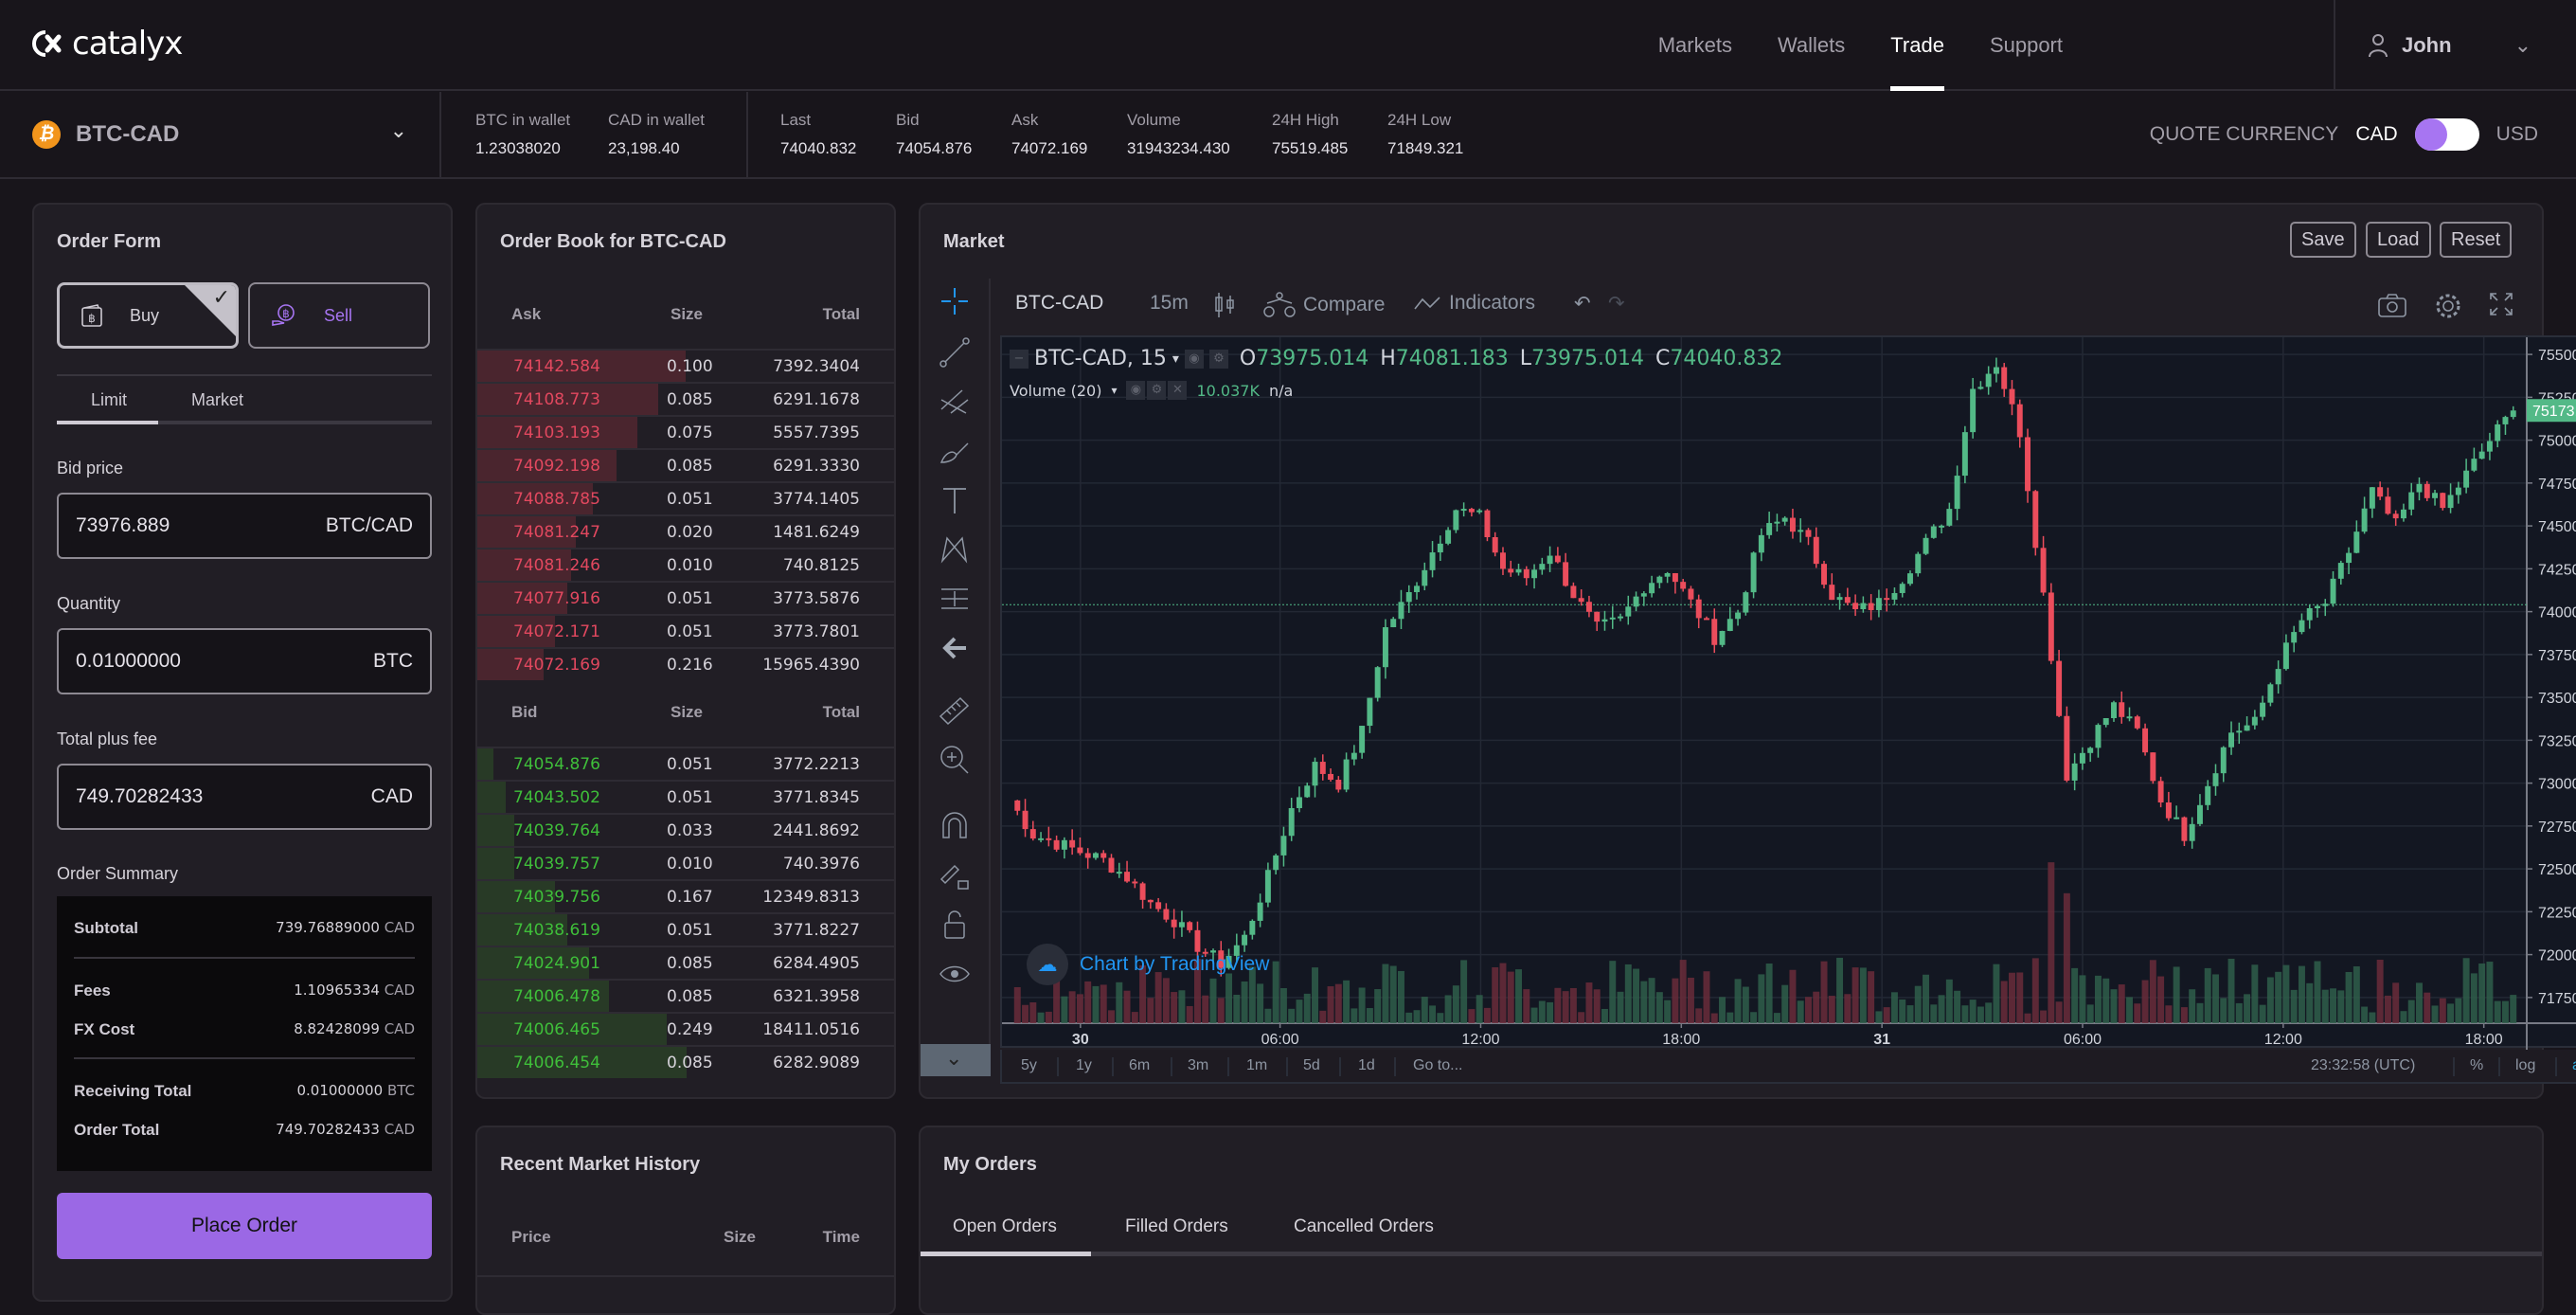  I want to click on range-5d: 5d, so click(1311, 1066).